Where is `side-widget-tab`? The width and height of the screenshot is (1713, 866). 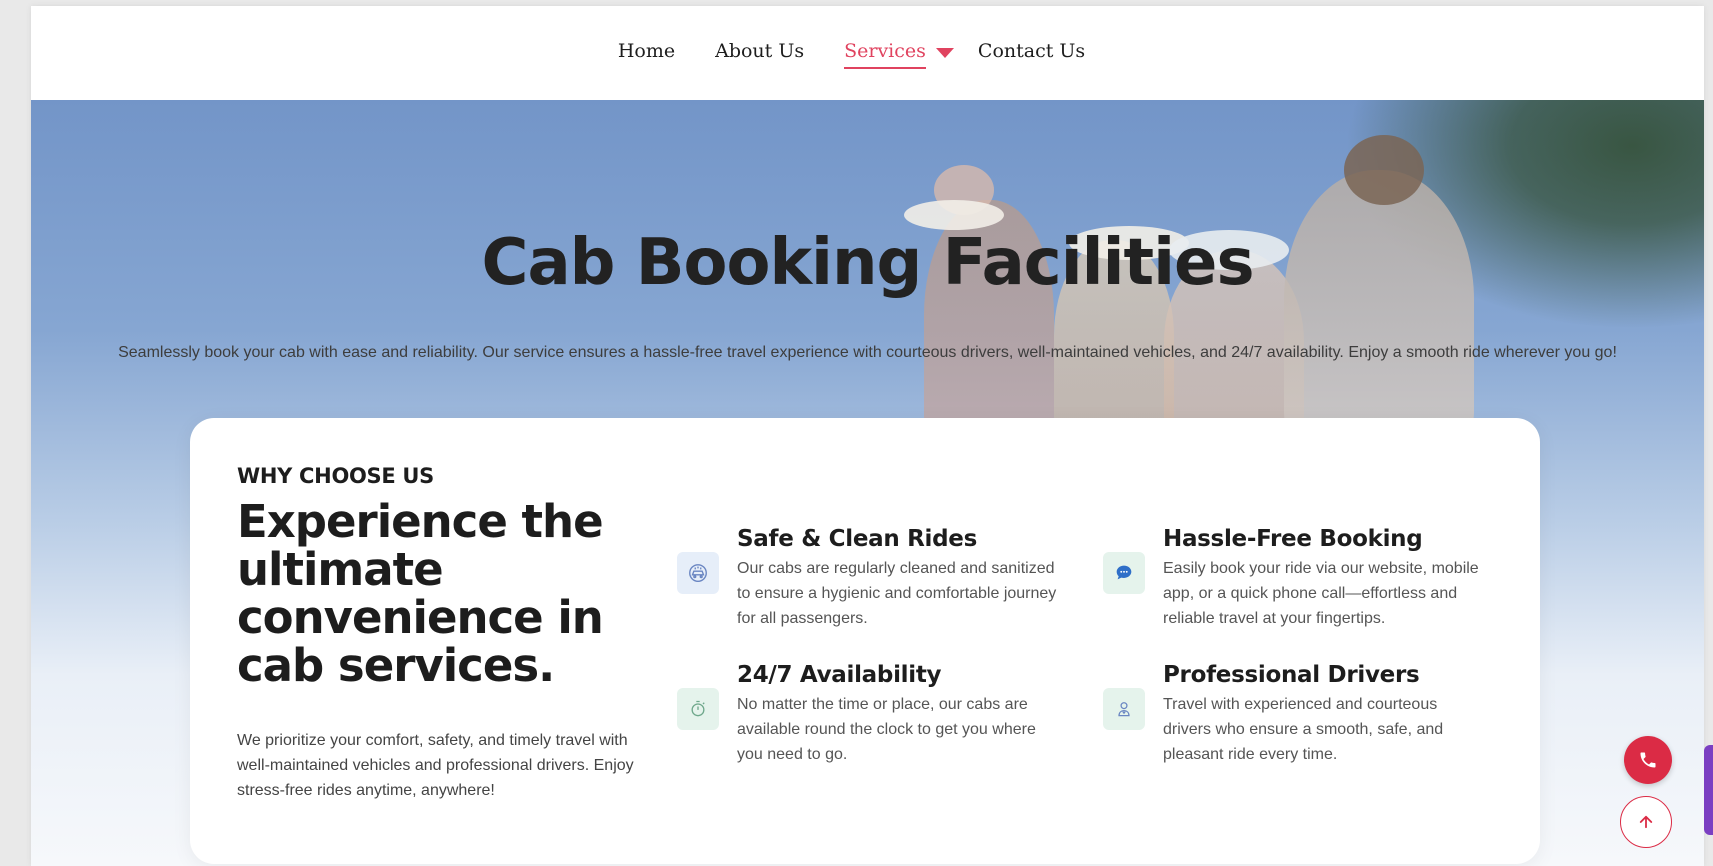
side-widget-tab is located at coordinates (1708, 790).